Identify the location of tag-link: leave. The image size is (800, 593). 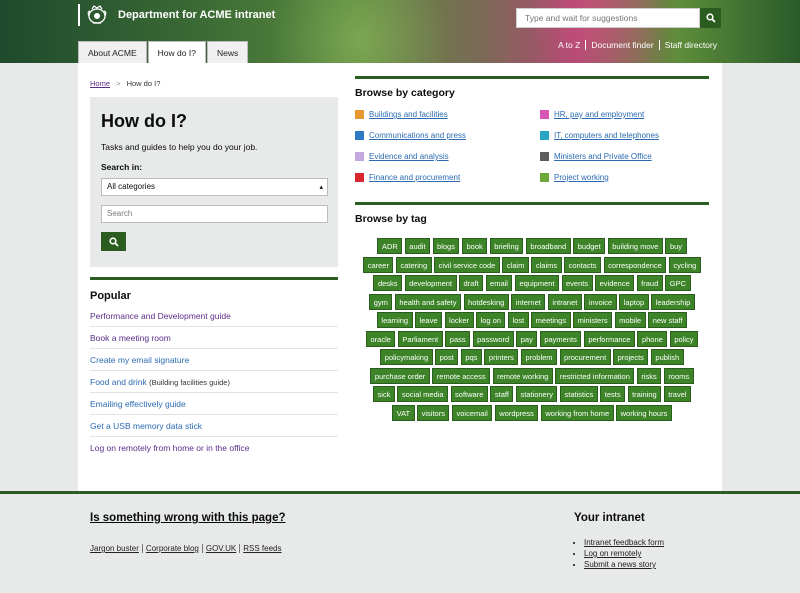
(429, 320).